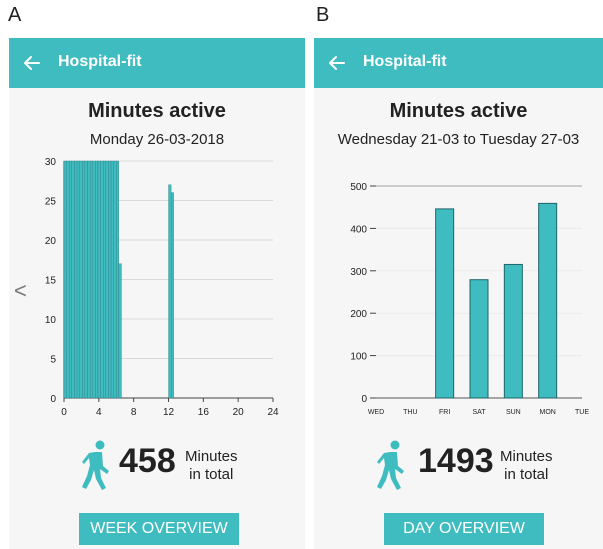 The height and width of the screenshot is (549, 603). Describe the element at coordinates (444, 412) in the screenshot. I see `x-tick-label: FRI` at that location.